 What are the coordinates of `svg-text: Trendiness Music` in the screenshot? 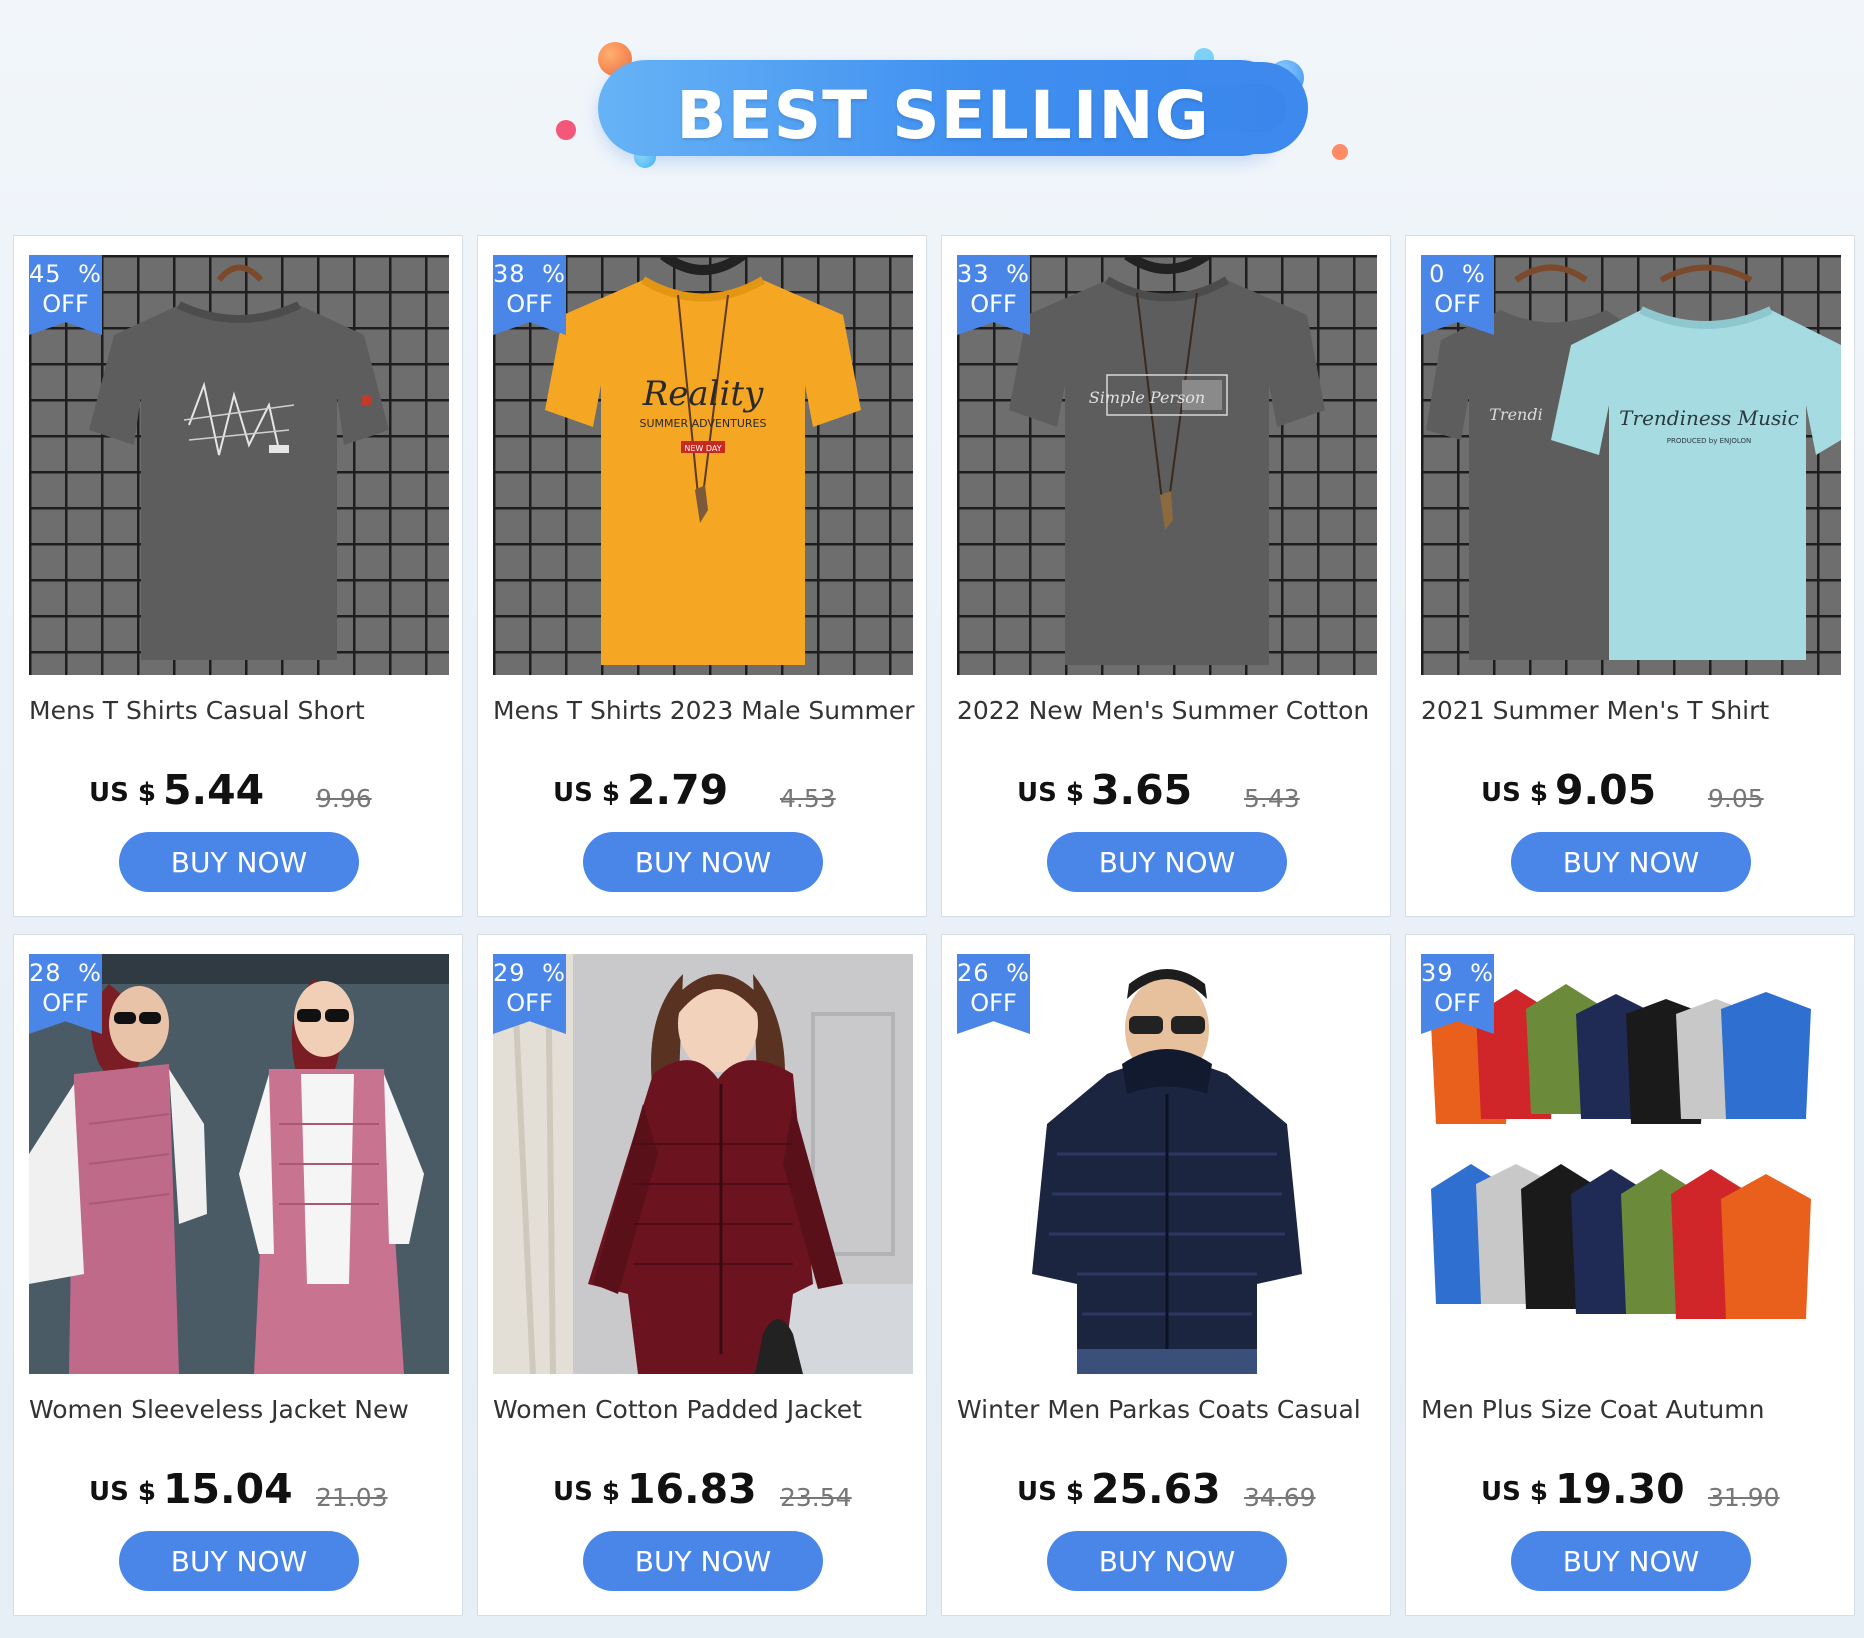 It's located at (1709, 418).